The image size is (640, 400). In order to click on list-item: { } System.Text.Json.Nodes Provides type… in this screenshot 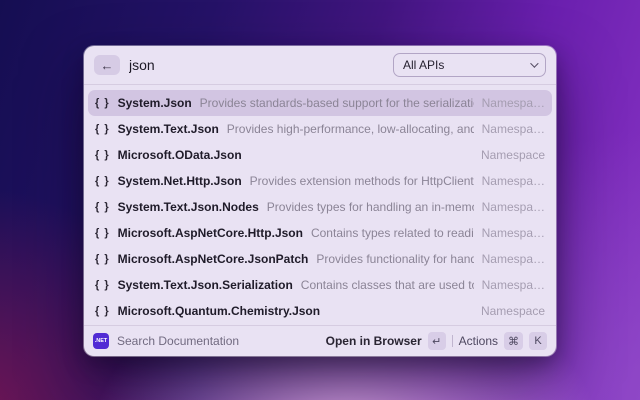, I will do `click(320, 207)`.